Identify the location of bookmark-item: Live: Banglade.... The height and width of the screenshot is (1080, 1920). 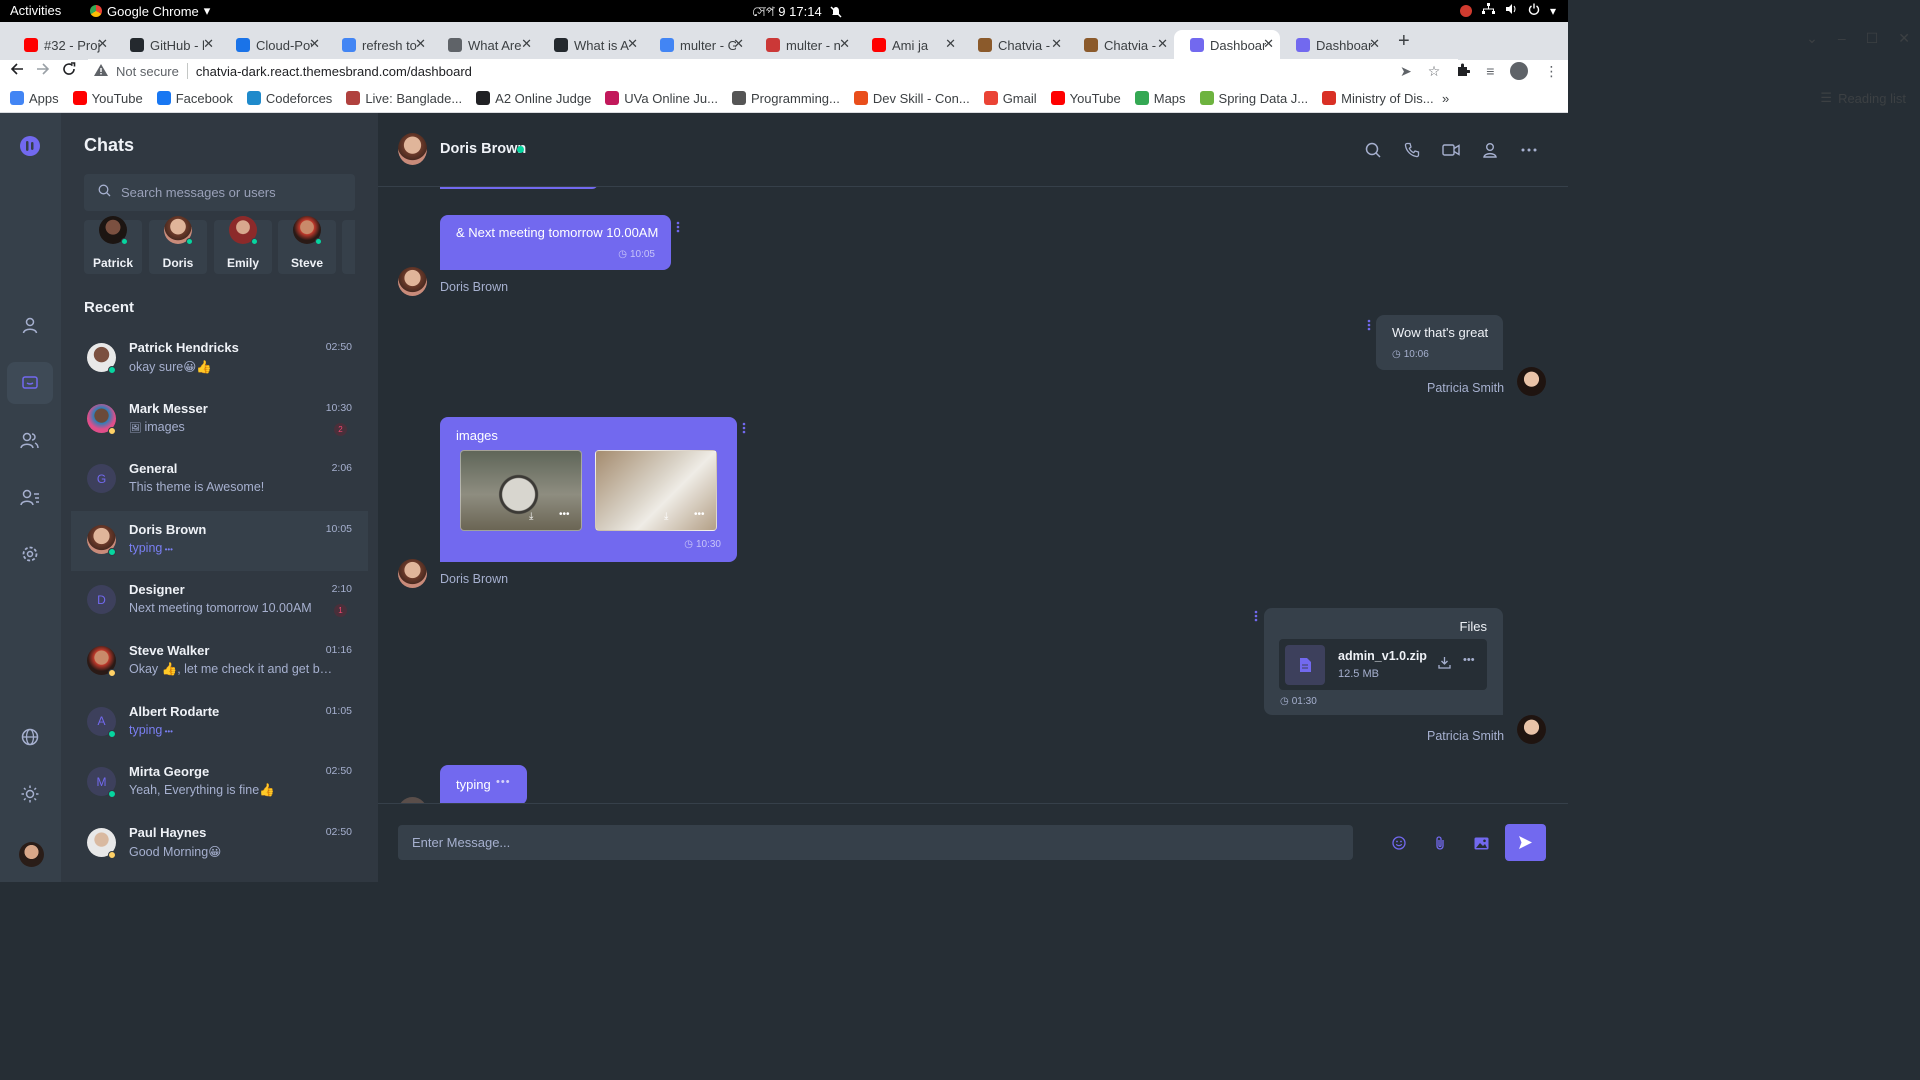
(404, 98).